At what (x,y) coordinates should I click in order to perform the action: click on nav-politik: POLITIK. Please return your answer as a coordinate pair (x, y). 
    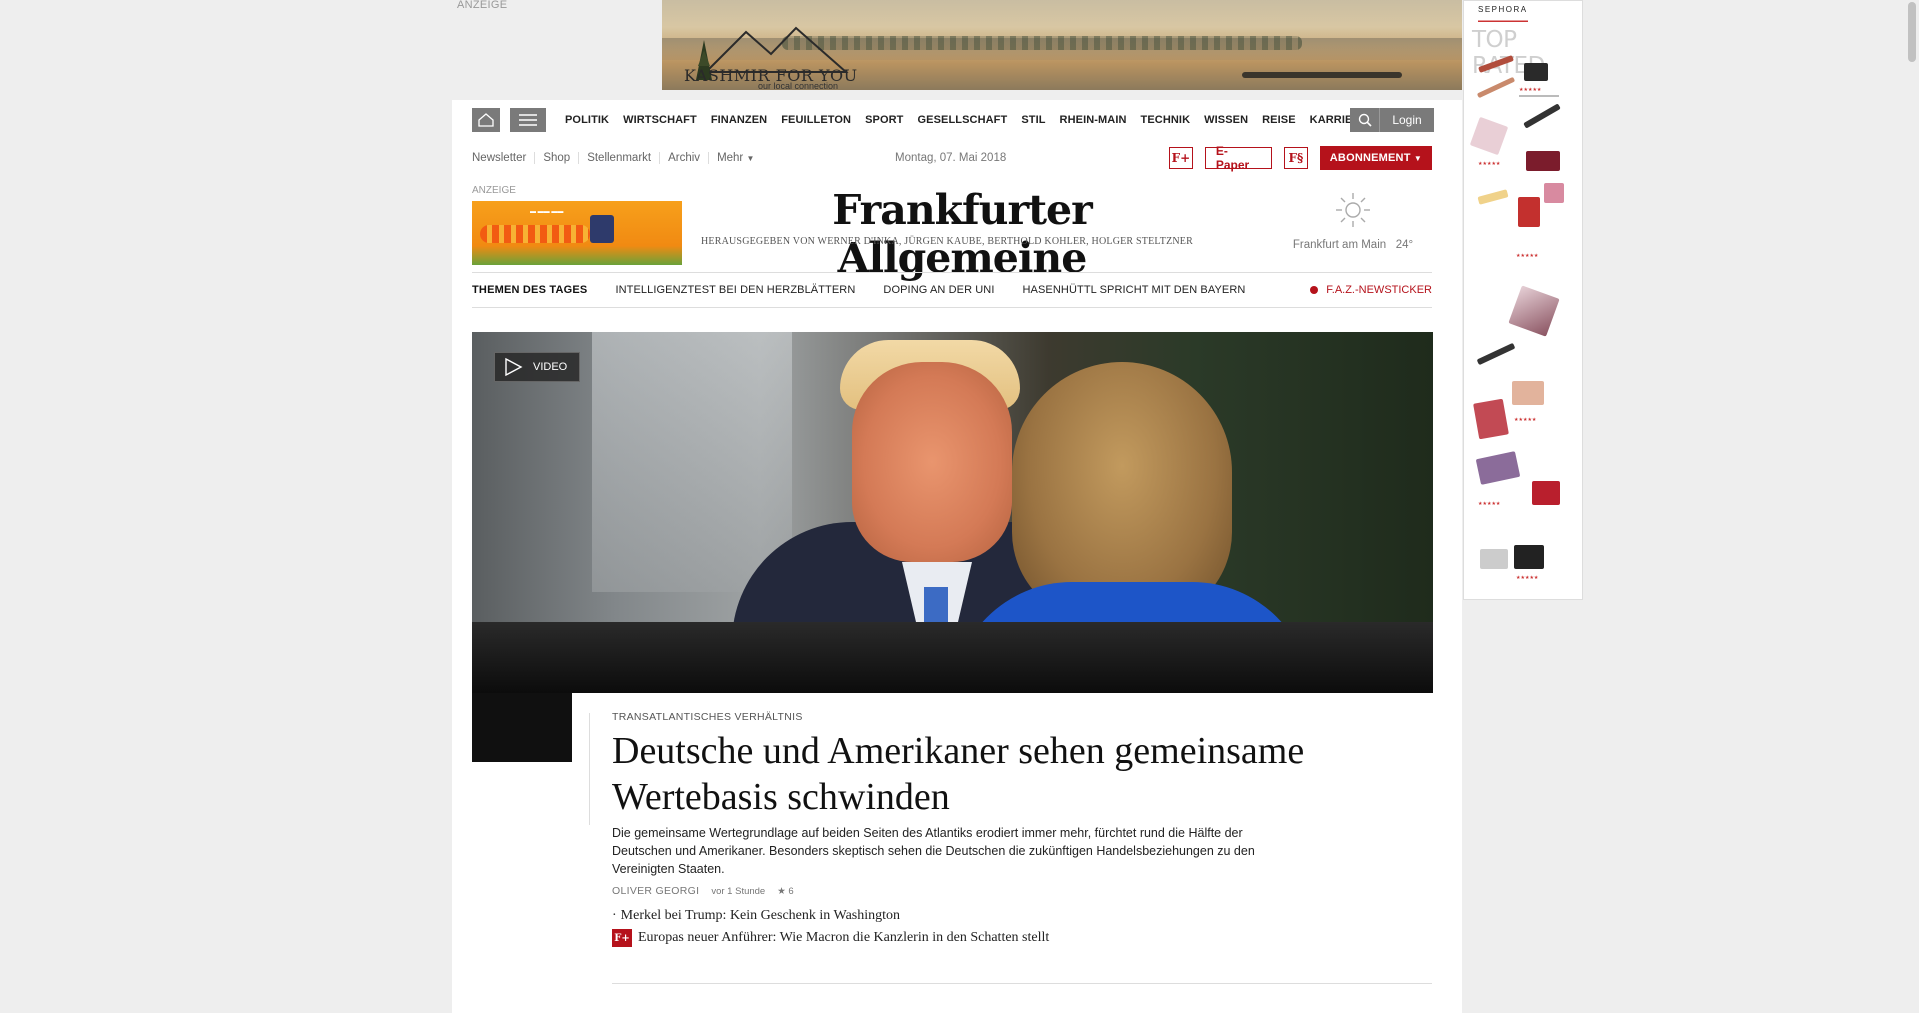
    Looking at the image, I should click on (587, 120).